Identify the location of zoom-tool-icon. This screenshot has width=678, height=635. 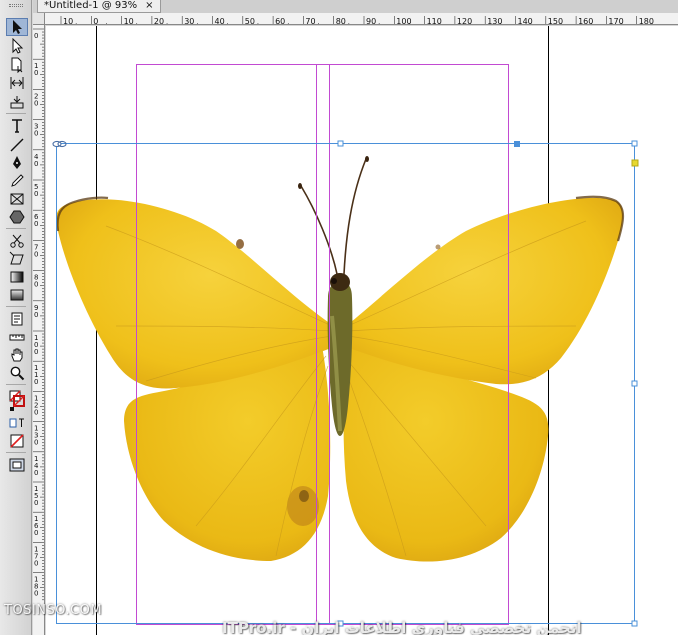
(17, 373).